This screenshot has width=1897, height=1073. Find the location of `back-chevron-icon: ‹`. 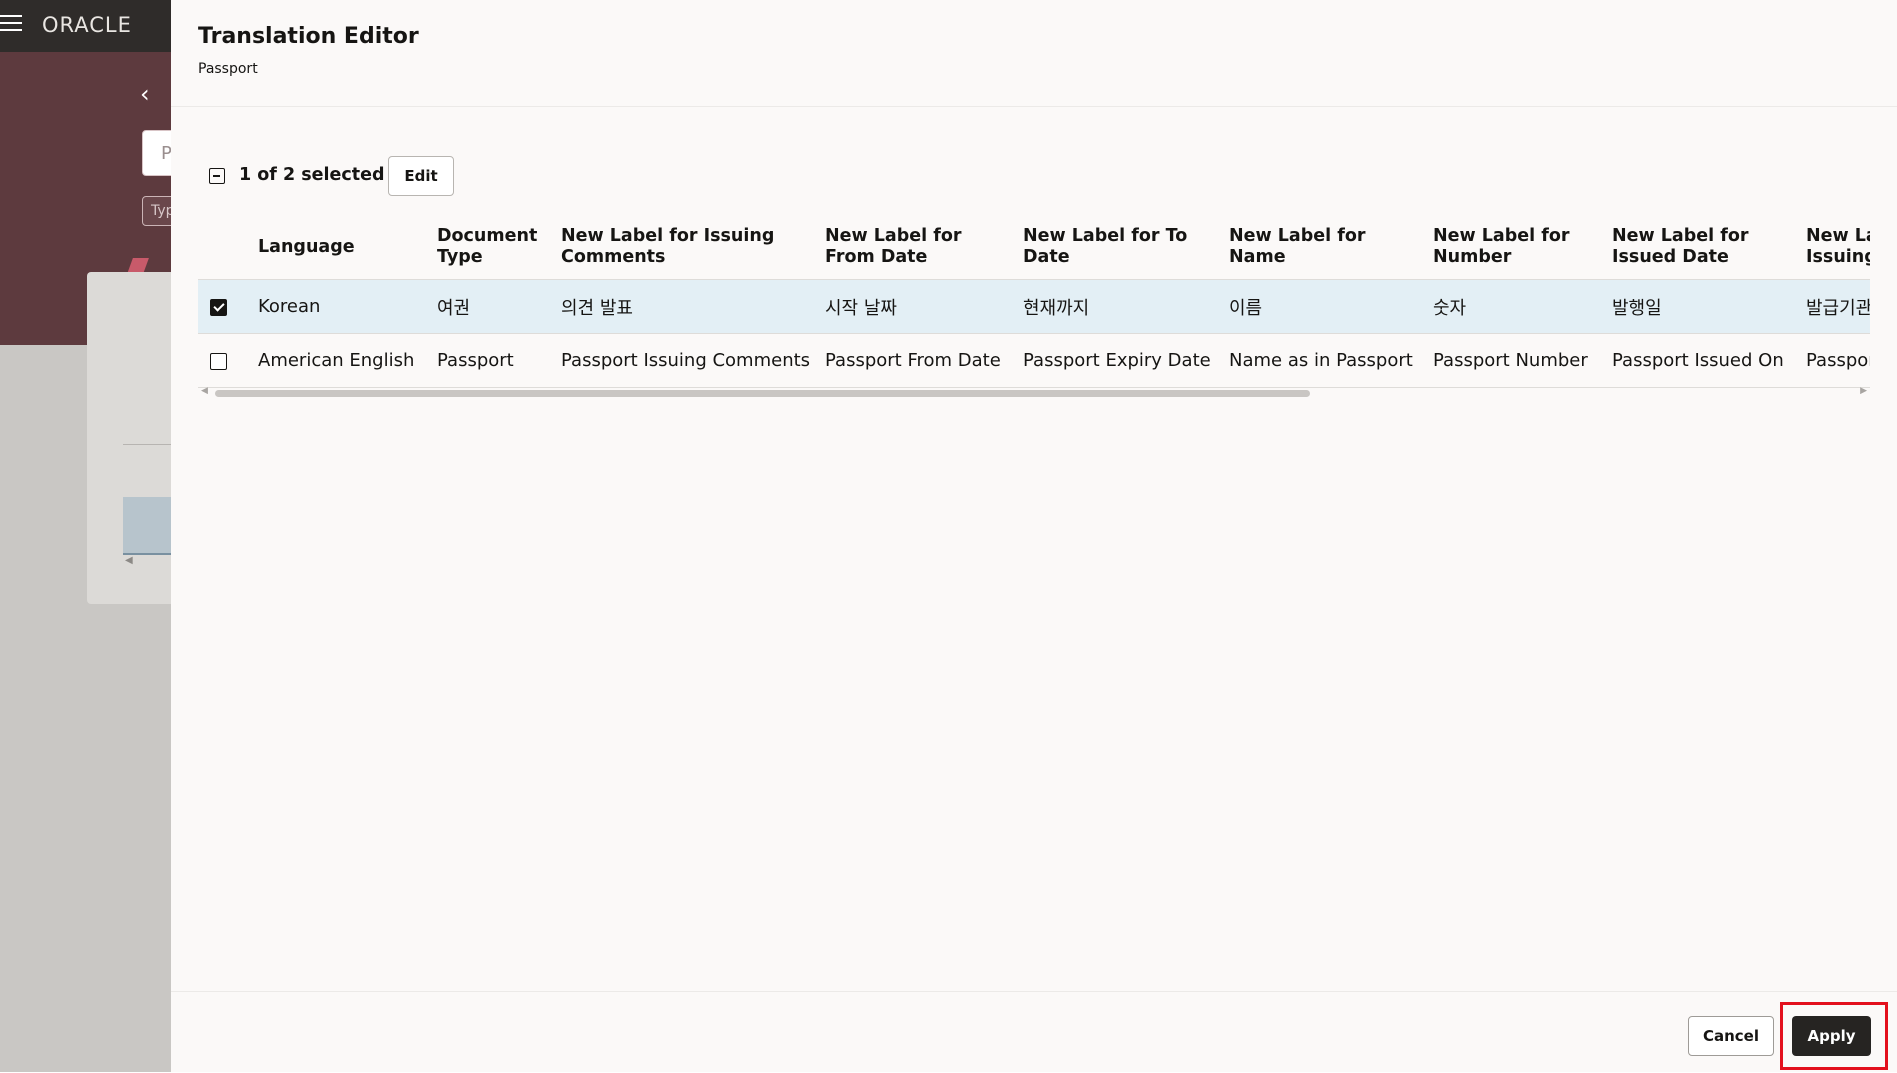

back-chevron-icon: ‹ is located at coordinates (145, 94).